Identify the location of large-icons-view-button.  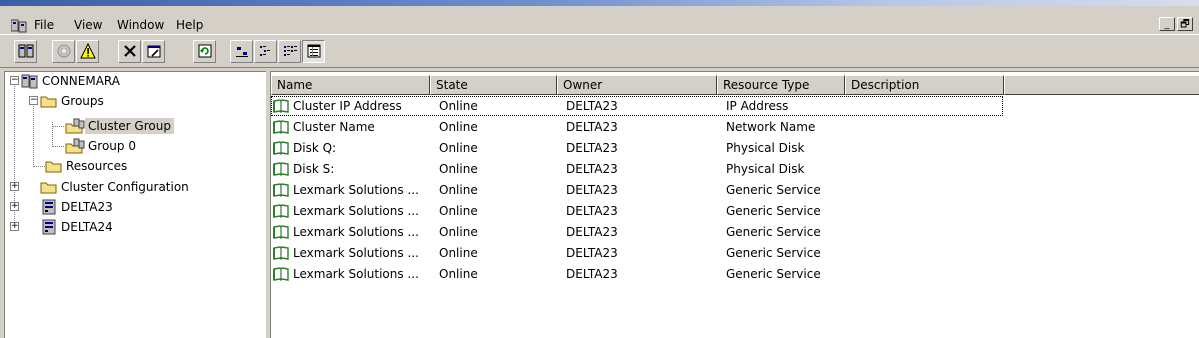
(241, 51).